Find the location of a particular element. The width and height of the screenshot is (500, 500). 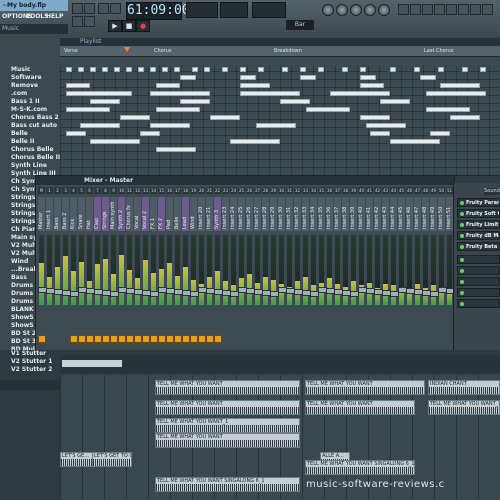

watermark-text: music-software-reviews.c is located at coordinates (375, 484).